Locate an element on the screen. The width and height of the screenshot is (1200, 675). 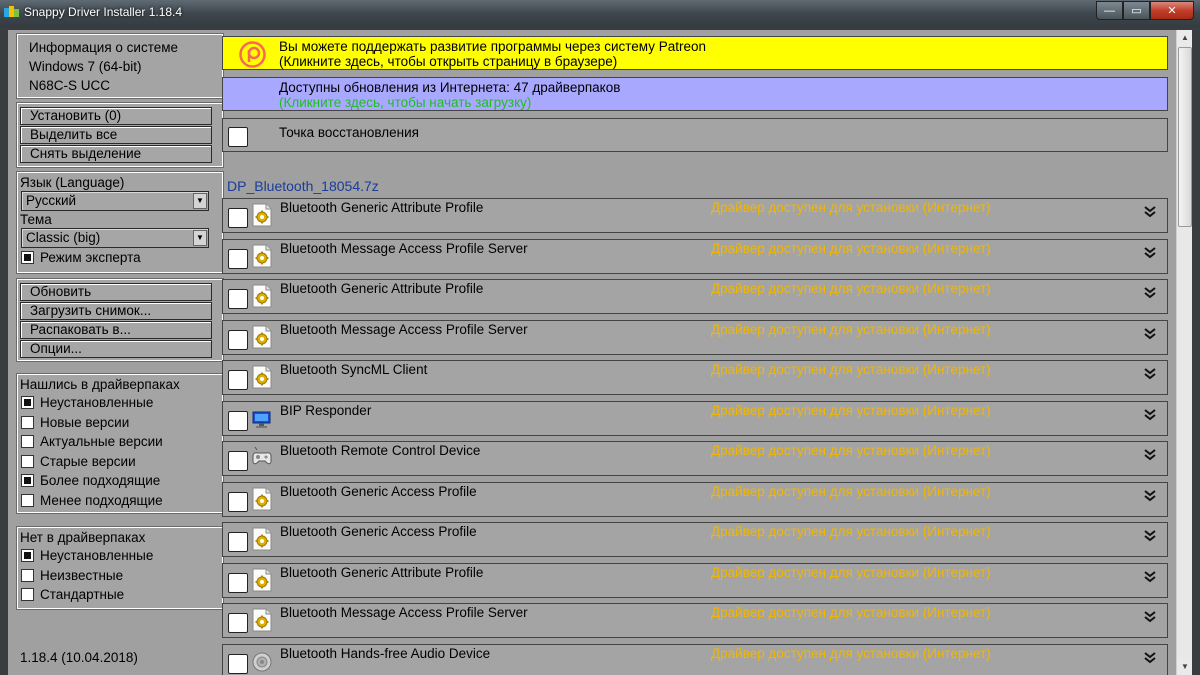
filter-checkbox: Актуальные версии is located at coordinates (120, 442).